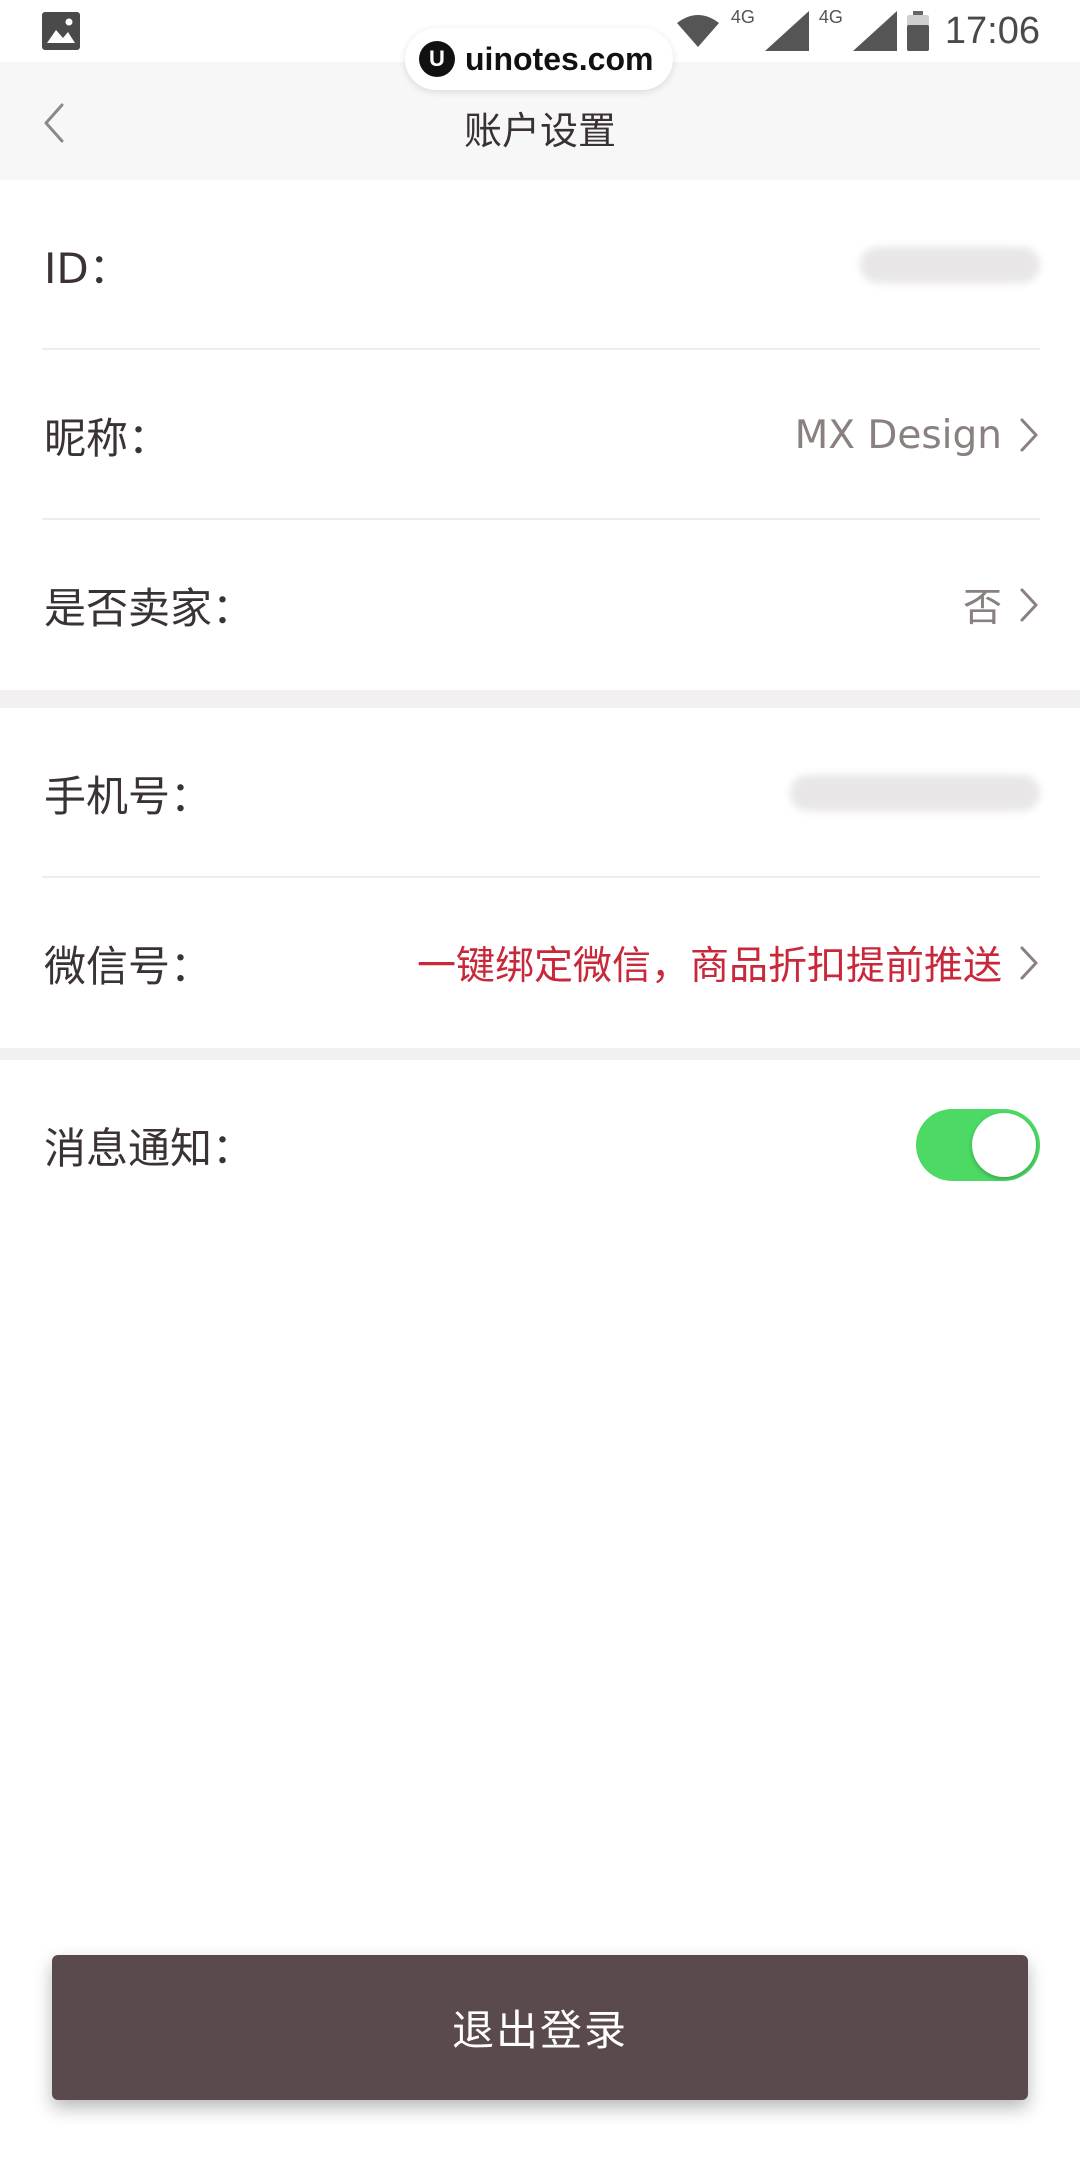 The width and height of the screenshot is (1080, 2160). Describe the element at coordinates (559, 58) in the screenshot. I see `watermark-text: uinotes.com` at that location.